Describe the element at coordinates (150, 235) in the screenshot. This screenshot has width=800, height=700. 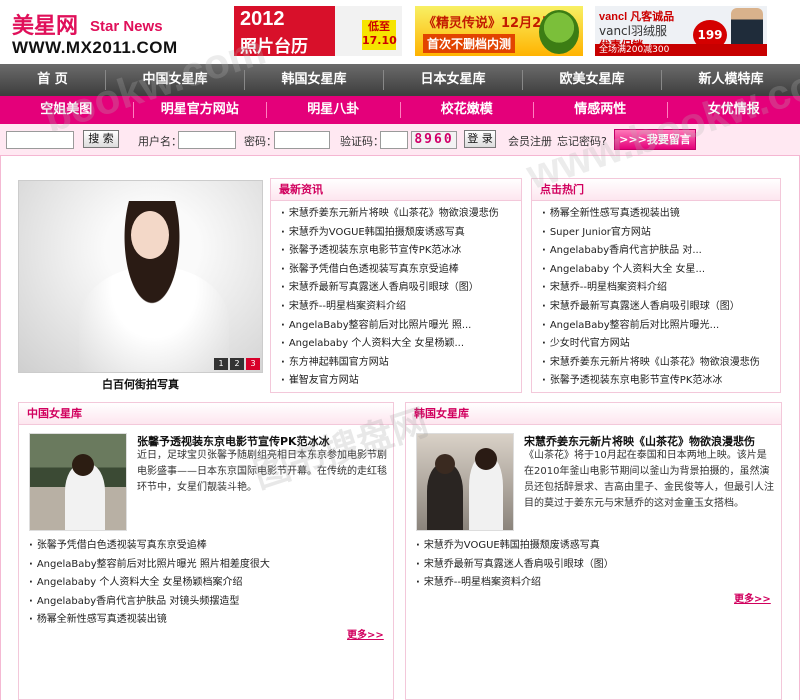
I see `photo-face-shape` at that location.